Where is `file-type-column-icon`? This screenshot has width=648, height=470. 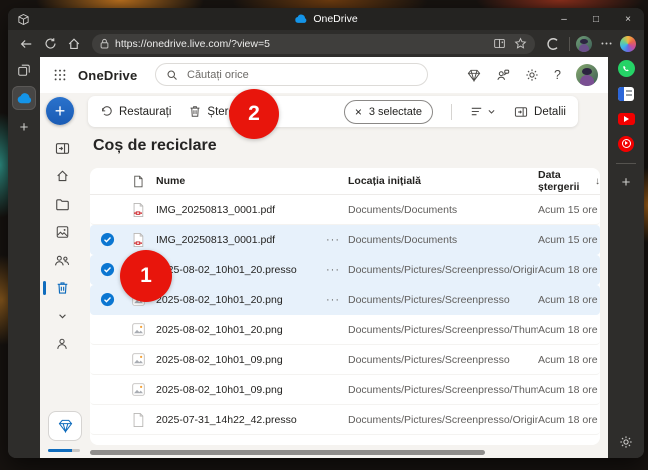
file-type-column-icon is located at coordinates (141, 181).